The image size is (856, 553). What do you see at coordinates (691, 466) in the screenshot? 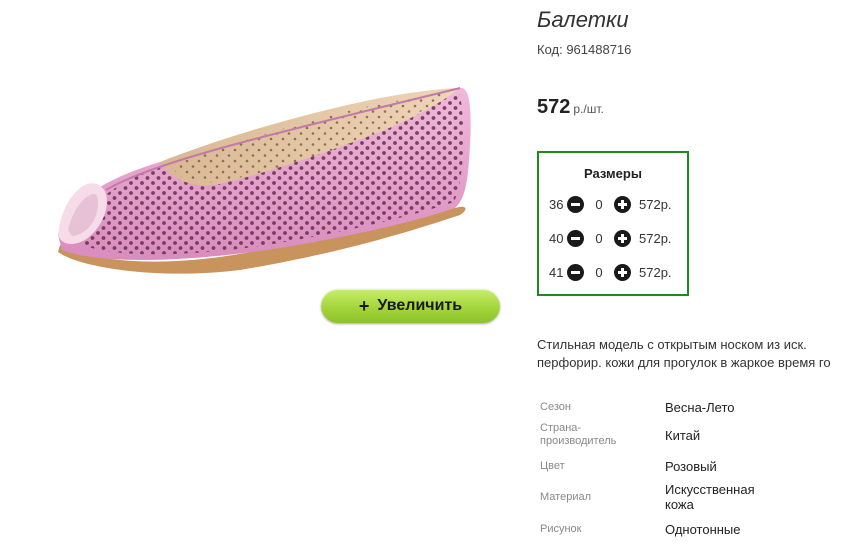
I see `attribute-value: Розовый` at bounding box center [691, 466].